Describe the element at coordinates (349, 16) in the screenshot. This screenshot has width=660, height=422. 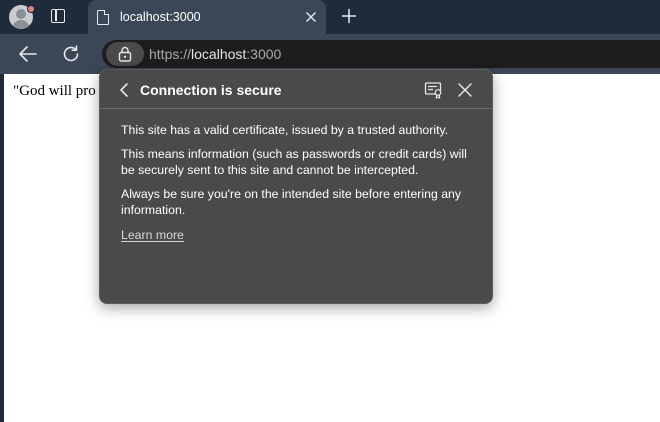
I see `new-tab-icon` at that location.